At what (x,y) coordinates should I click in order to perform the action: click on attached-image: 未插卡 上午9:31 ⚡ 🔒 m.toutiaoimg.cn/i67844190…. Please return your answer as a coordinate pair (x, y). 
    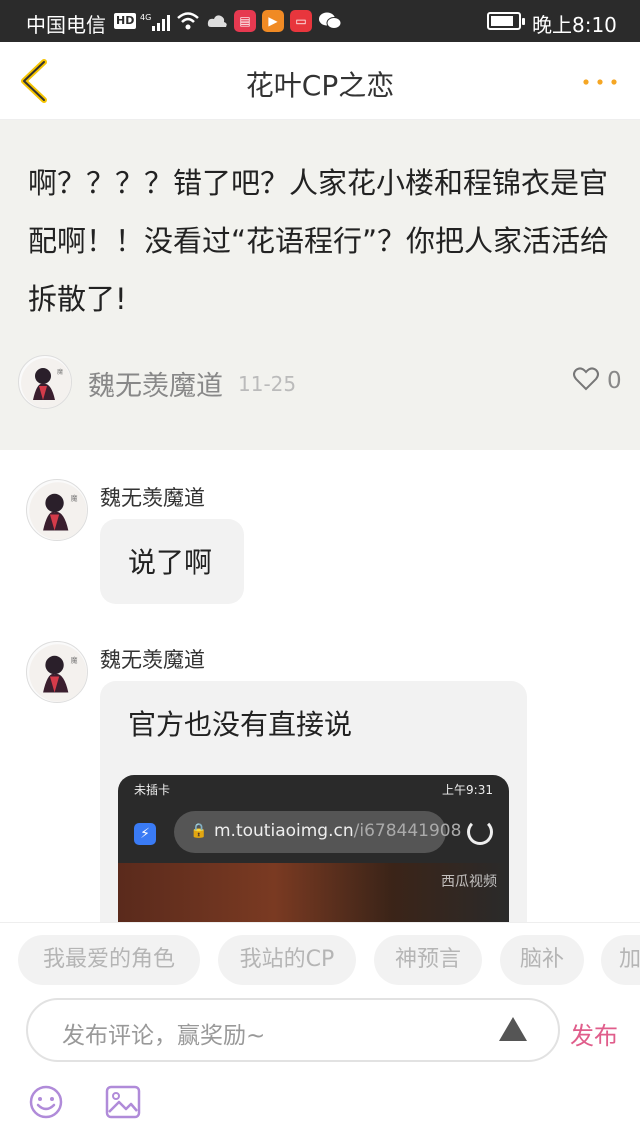
    Looking at the image, I should click on (313, 849).